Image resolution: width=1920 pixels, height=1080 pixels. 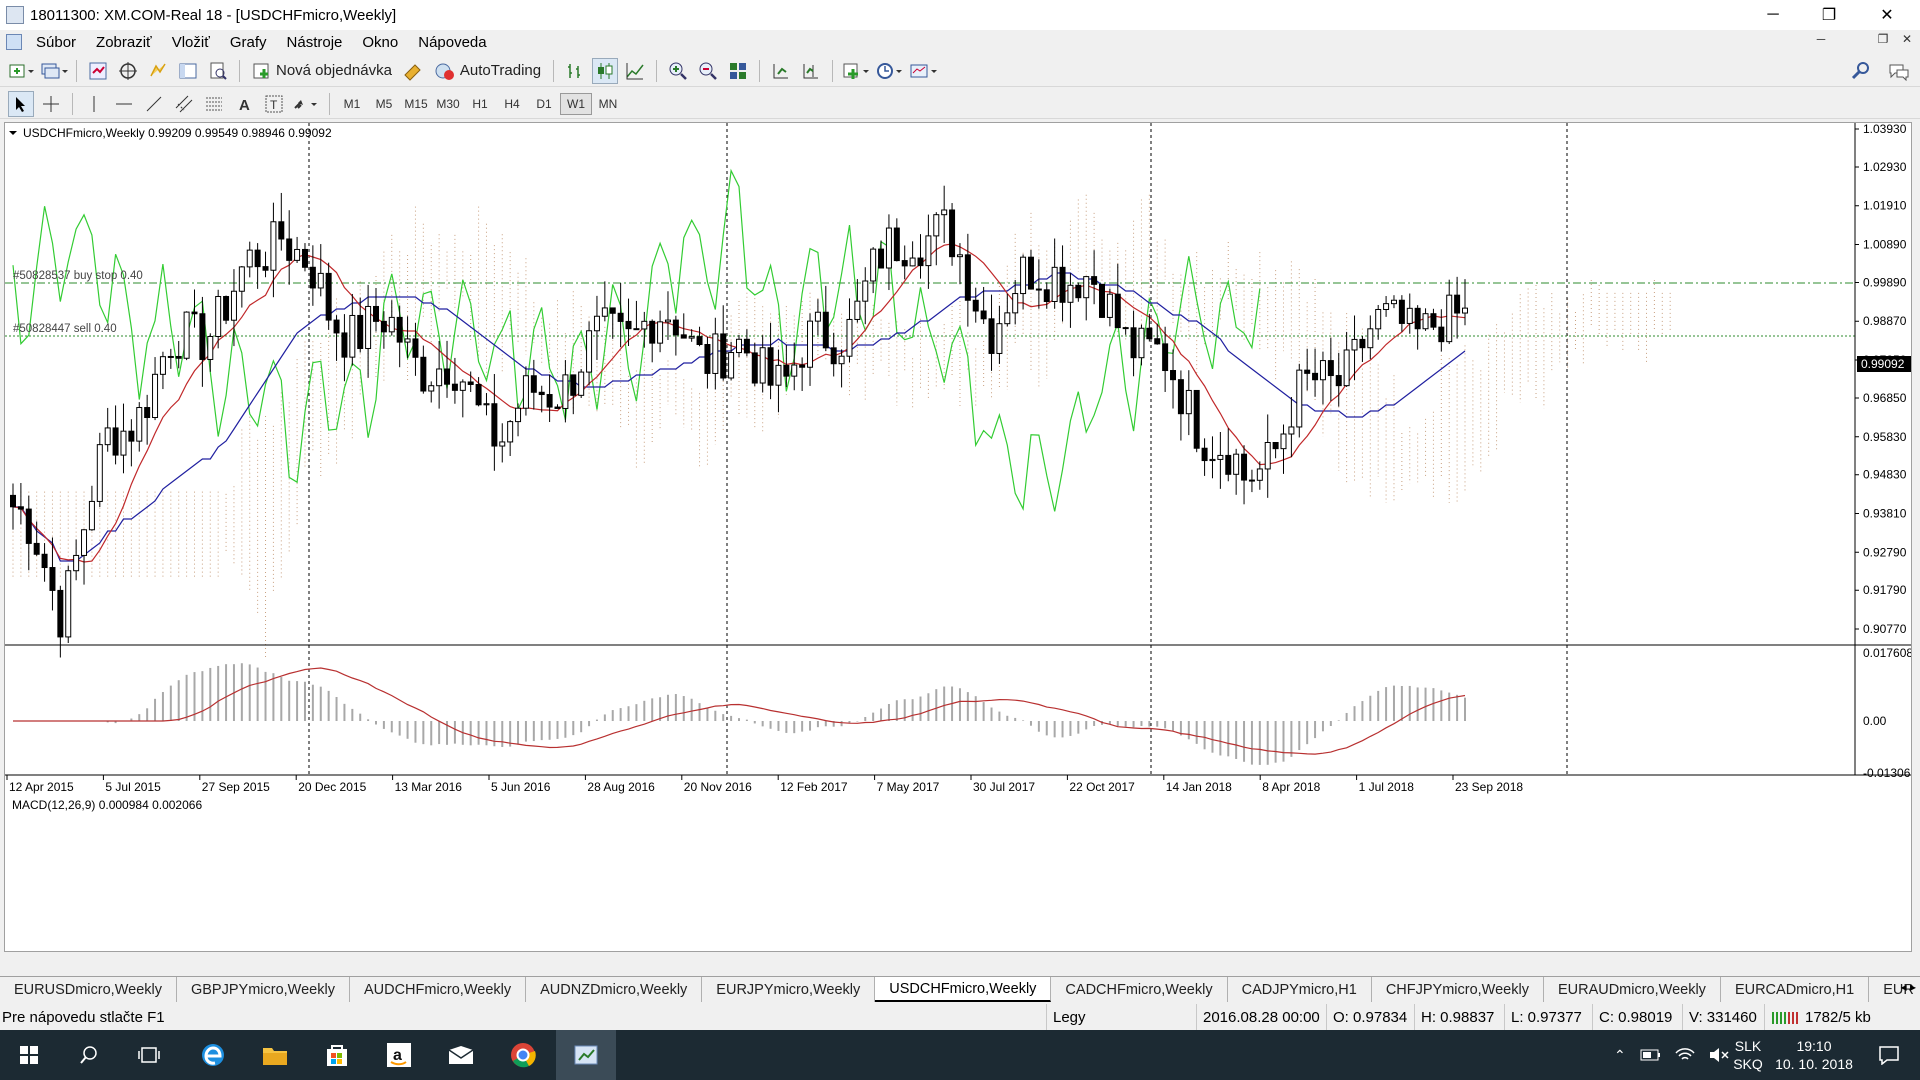 I want to click on start-icon, so click(x=29, y=1055).